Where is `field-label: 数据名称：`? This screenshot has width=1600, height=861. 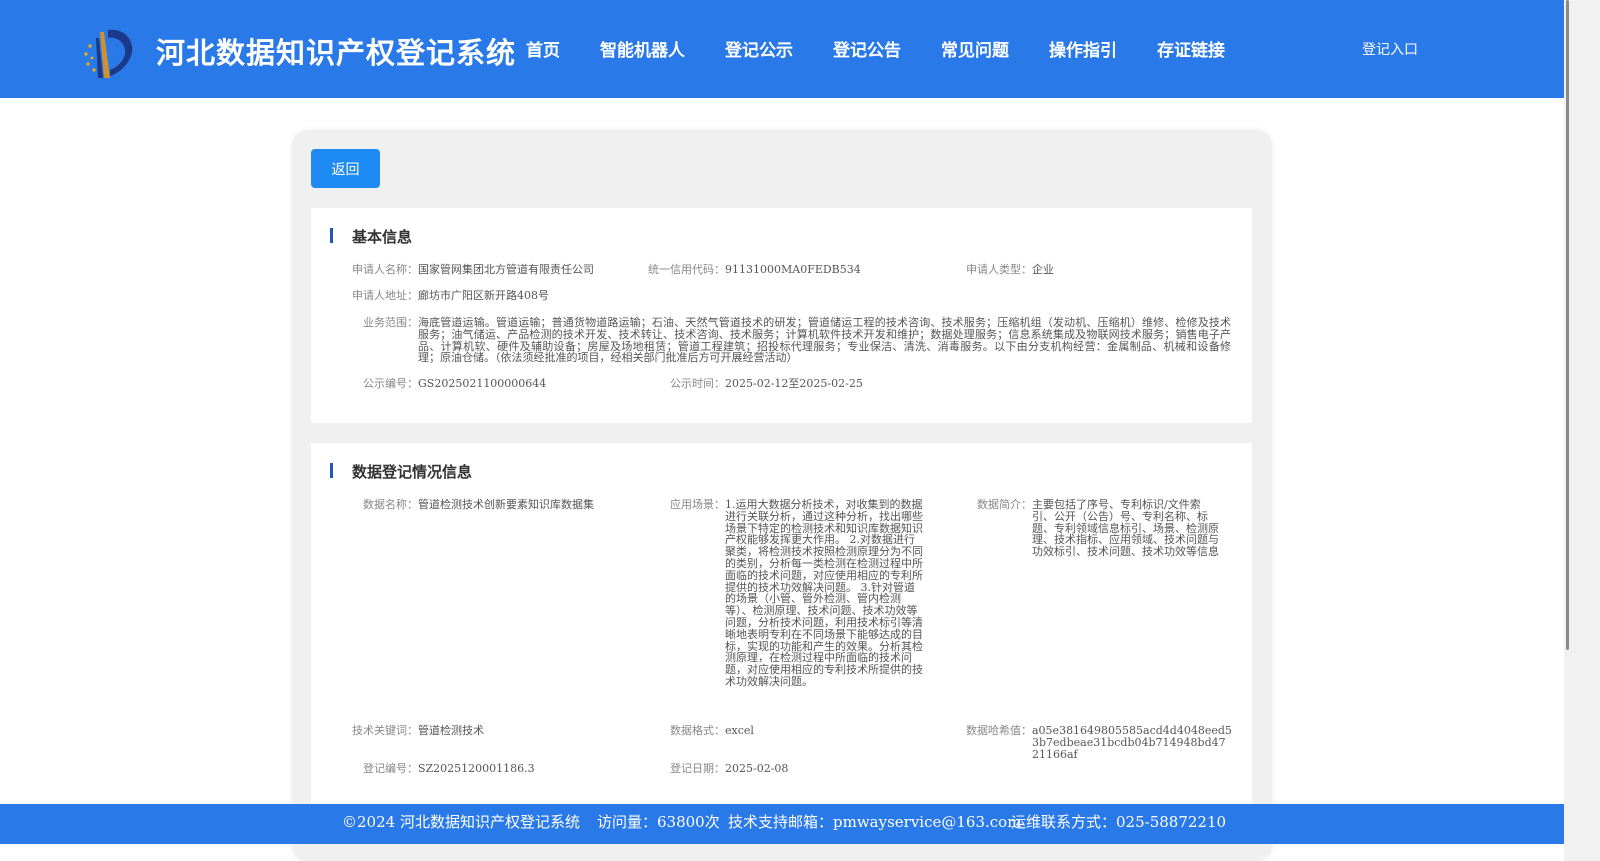
field-label: 数据名称： is located at coordinates (390, 504).